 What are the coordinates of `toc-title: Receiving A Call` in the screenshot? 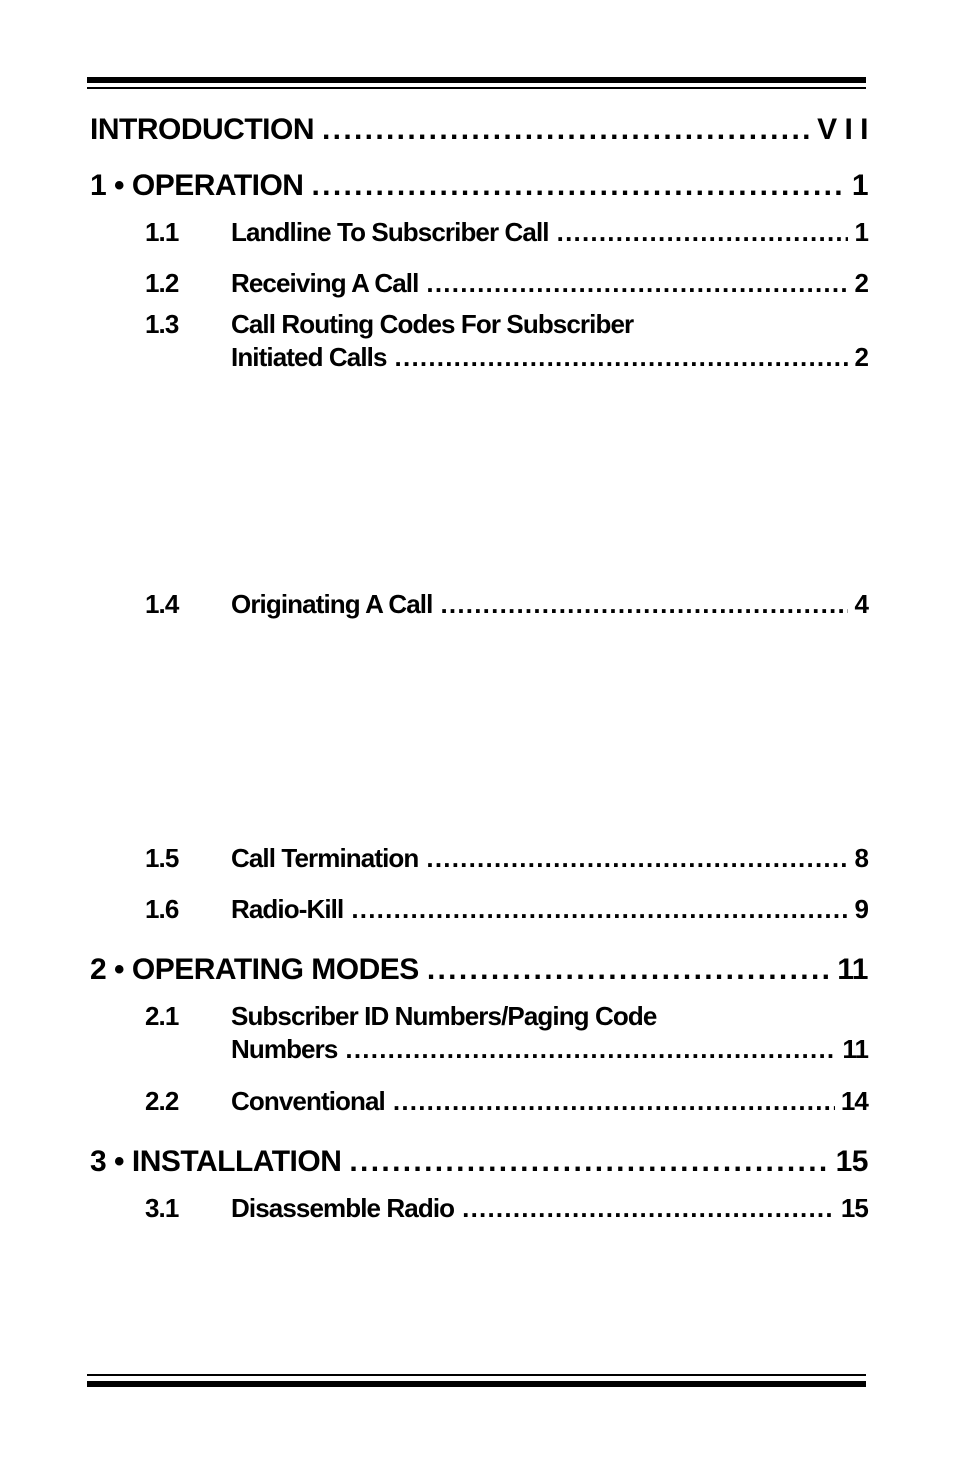 It's located at (325, 283).